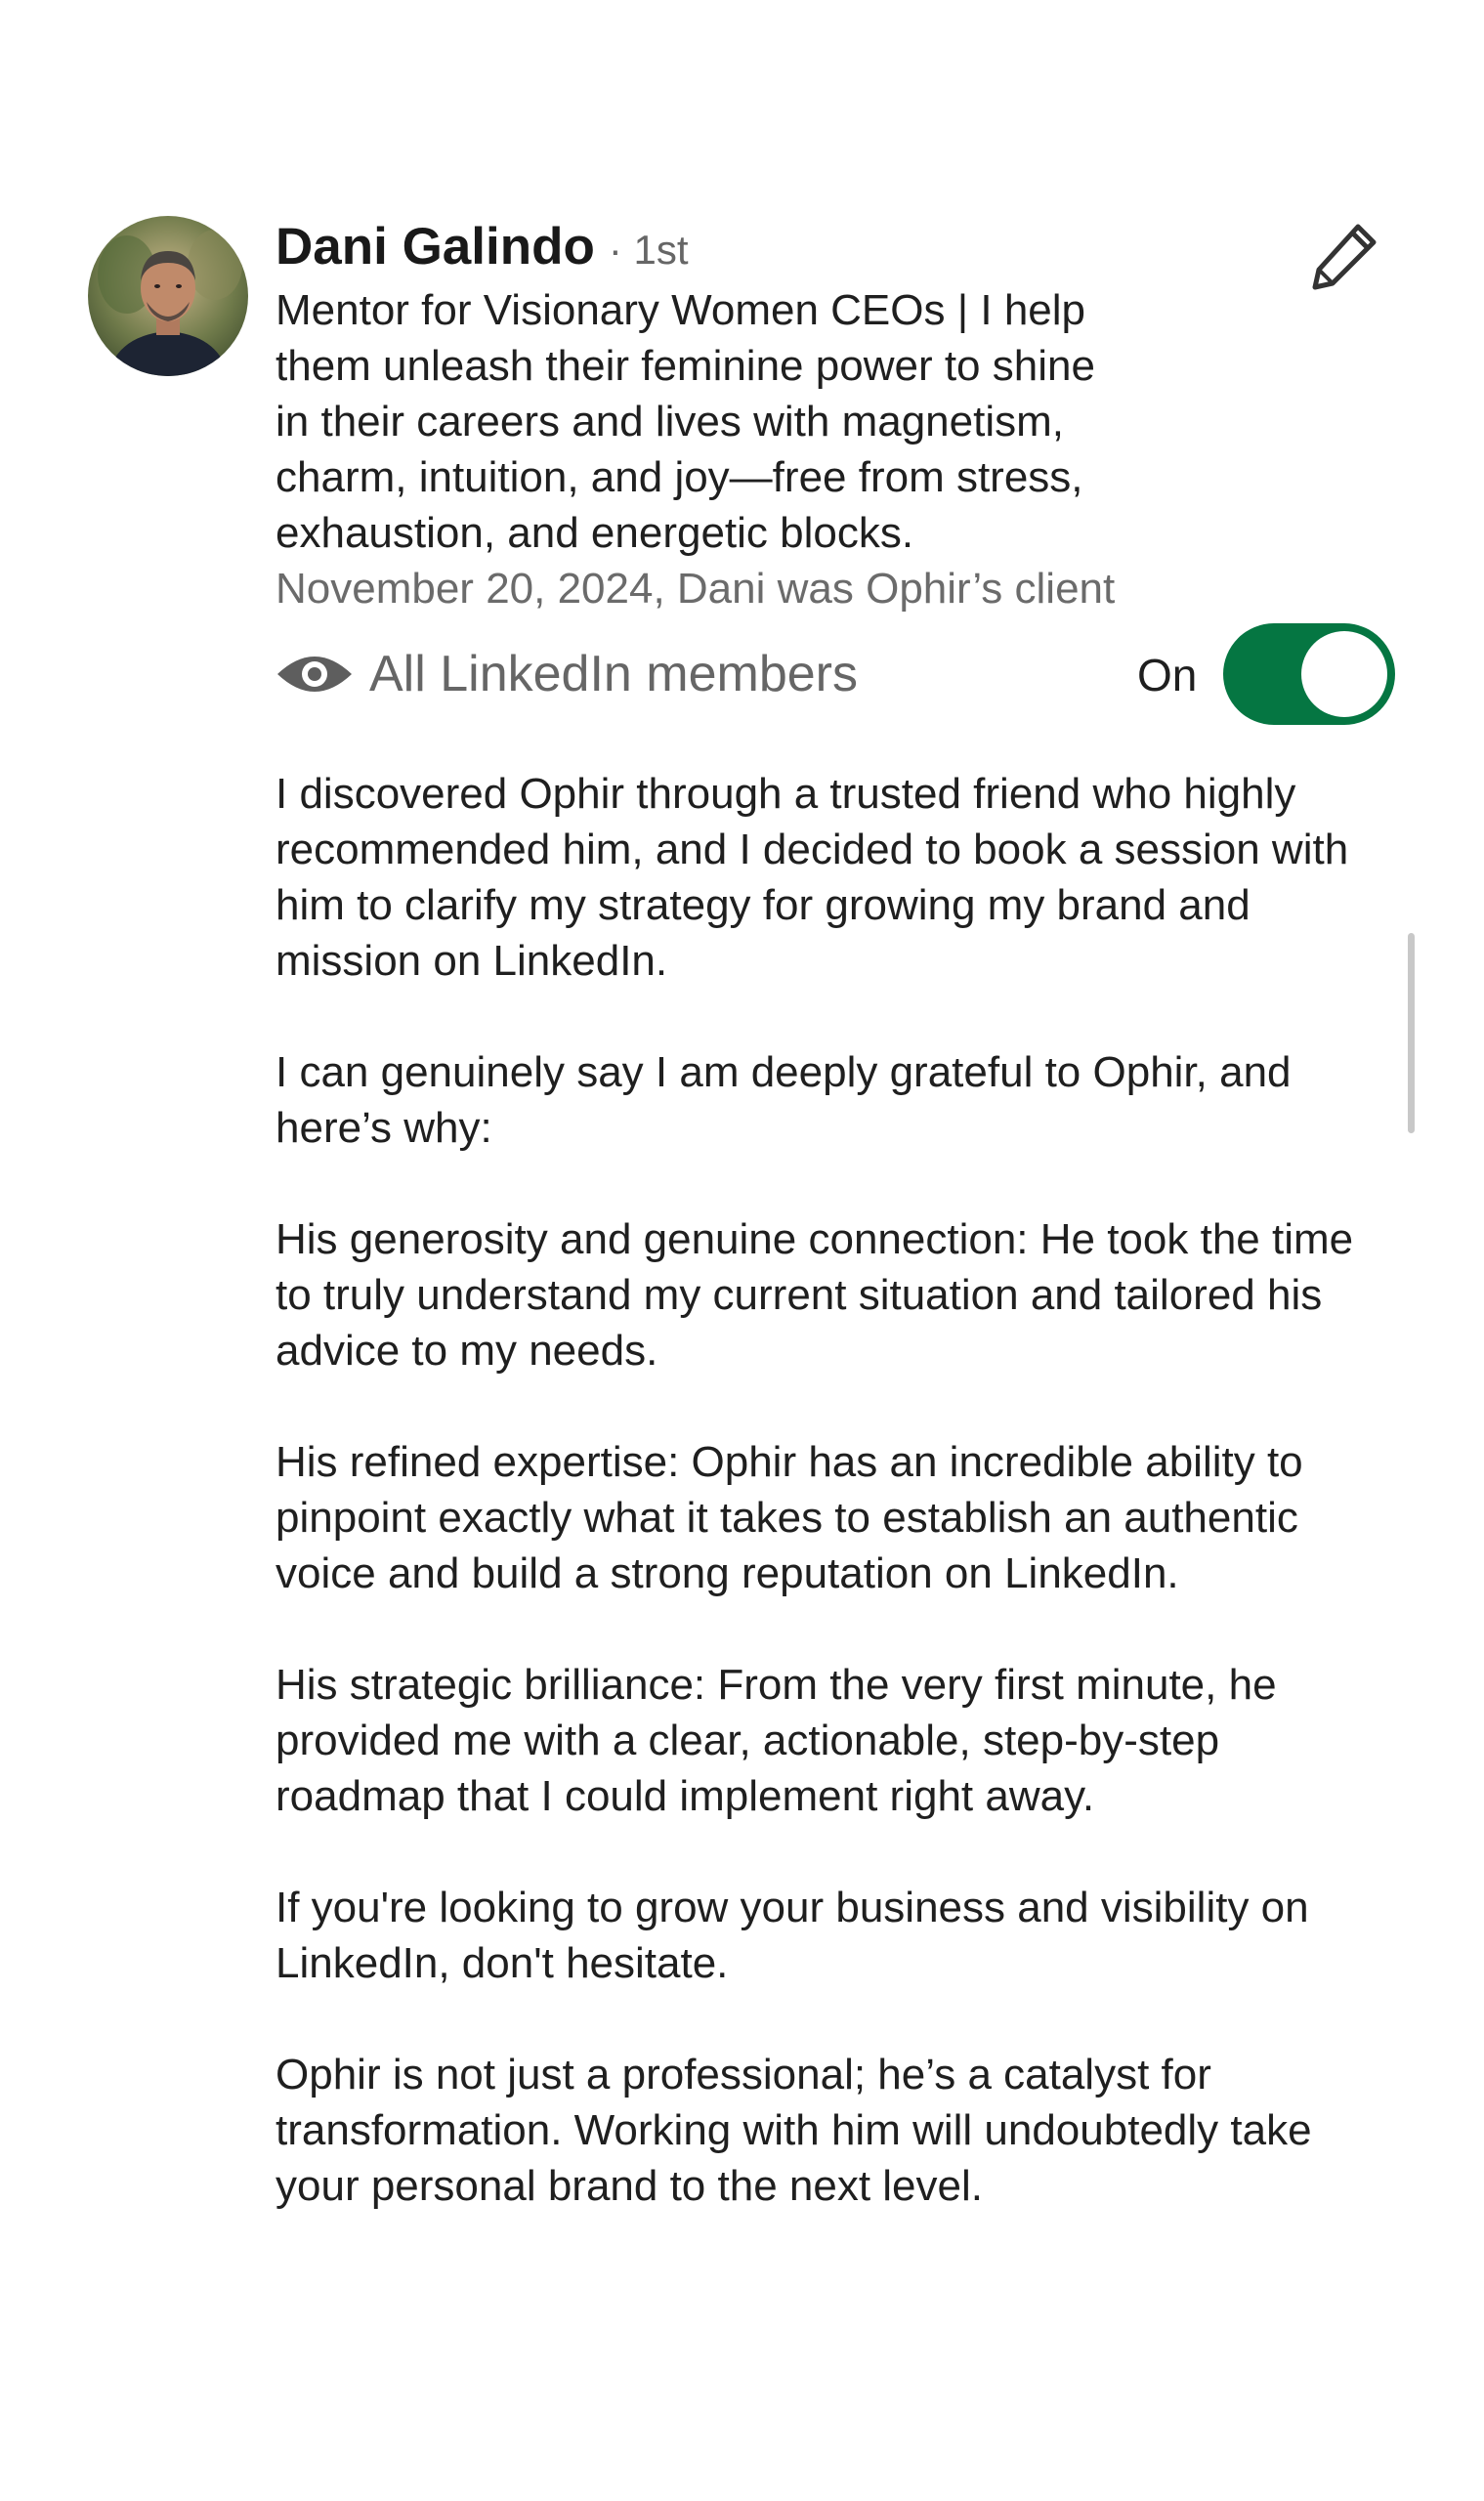 This screenshot has height=2501, width=1484. I want to click on visibility-toggle, so click(1309, 674).